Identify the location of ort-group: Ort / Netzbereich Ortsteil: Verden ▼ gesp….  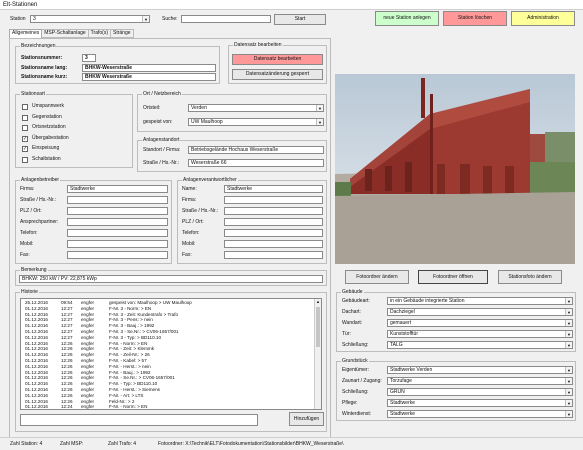
(232, 111).